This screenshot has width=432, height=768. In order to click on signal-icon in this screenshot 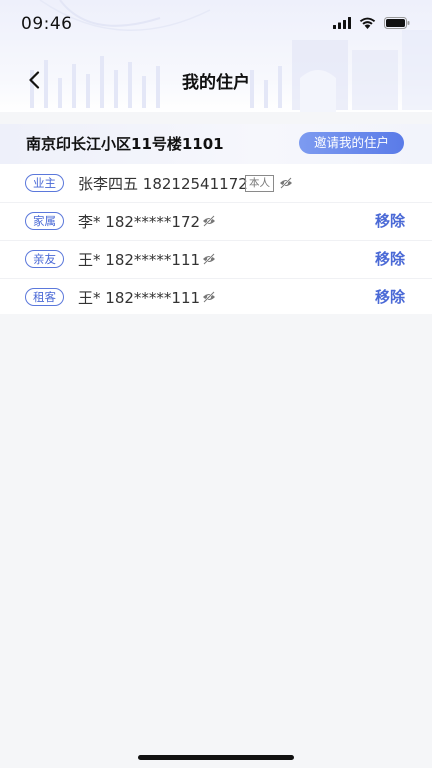, I will do `click(342, 23)`.